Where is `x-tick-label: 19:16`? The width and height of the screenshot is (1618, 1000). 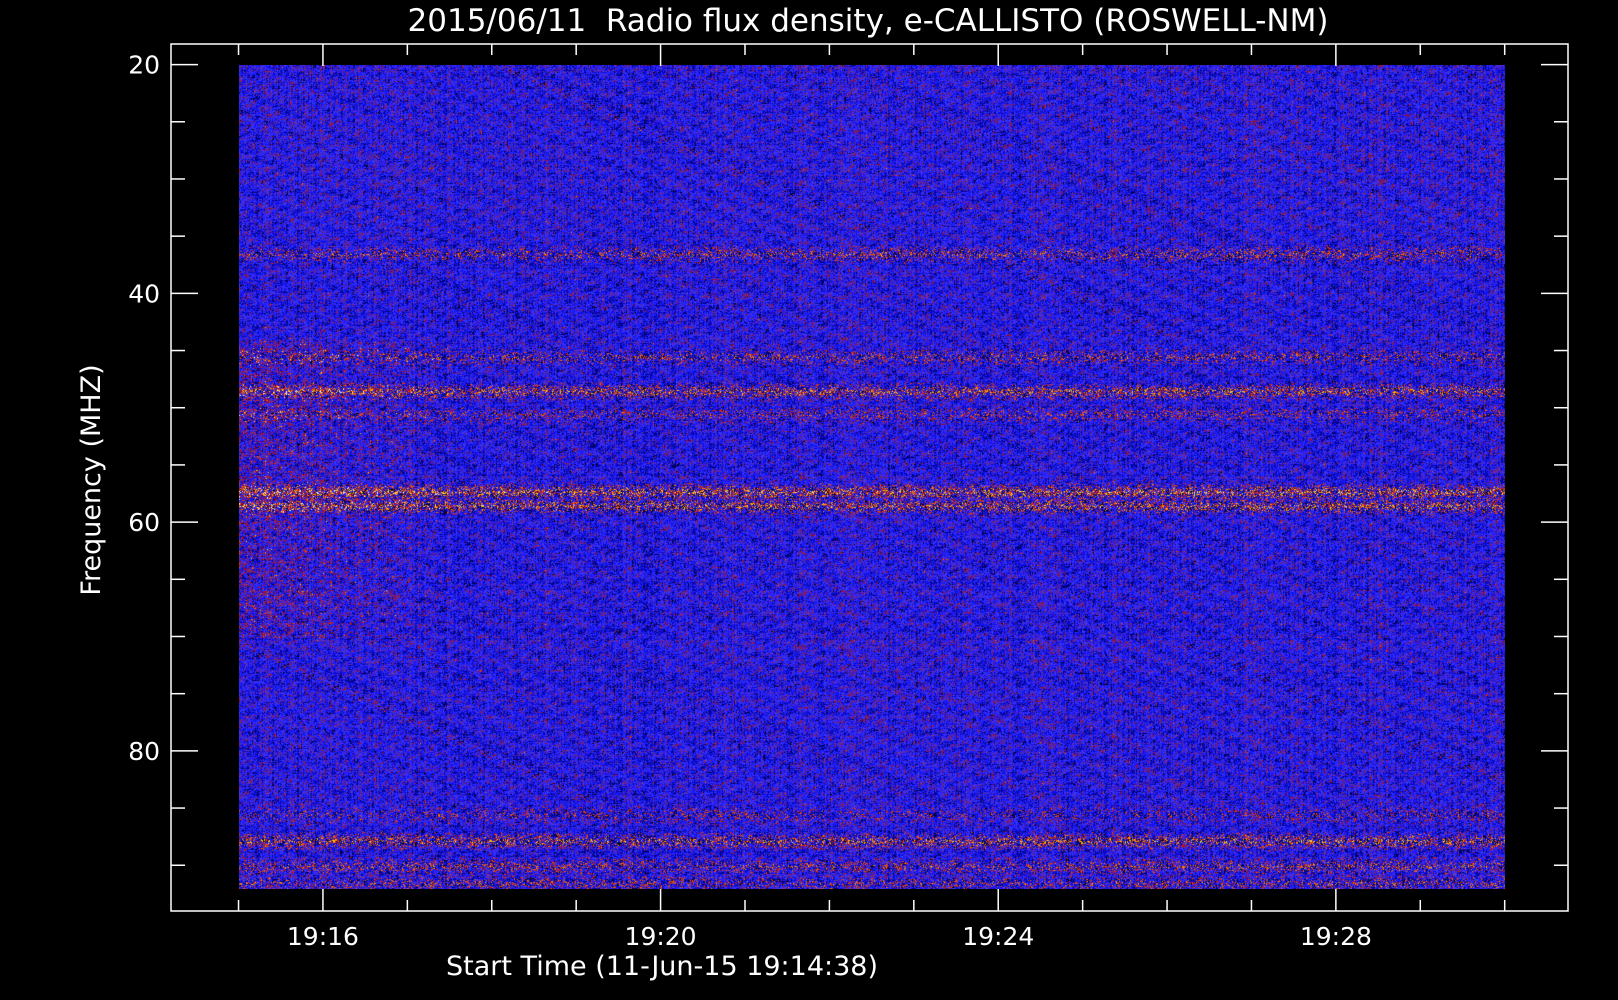 x-tick-label: 19:16 is located at coordinates (323, 936).